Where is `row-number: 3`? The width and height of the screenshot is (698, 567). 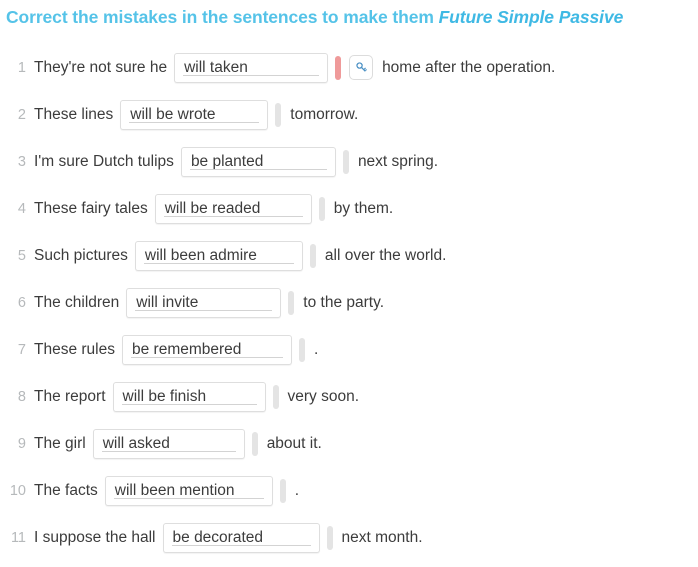
row-number: 3 is located at coordinates (21, 161).